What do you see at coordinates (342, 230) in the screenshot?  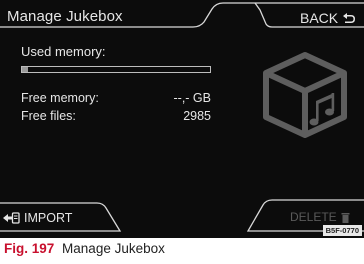 I see `image-code-tag: B5F-0770` at bounding box center [342, 230].